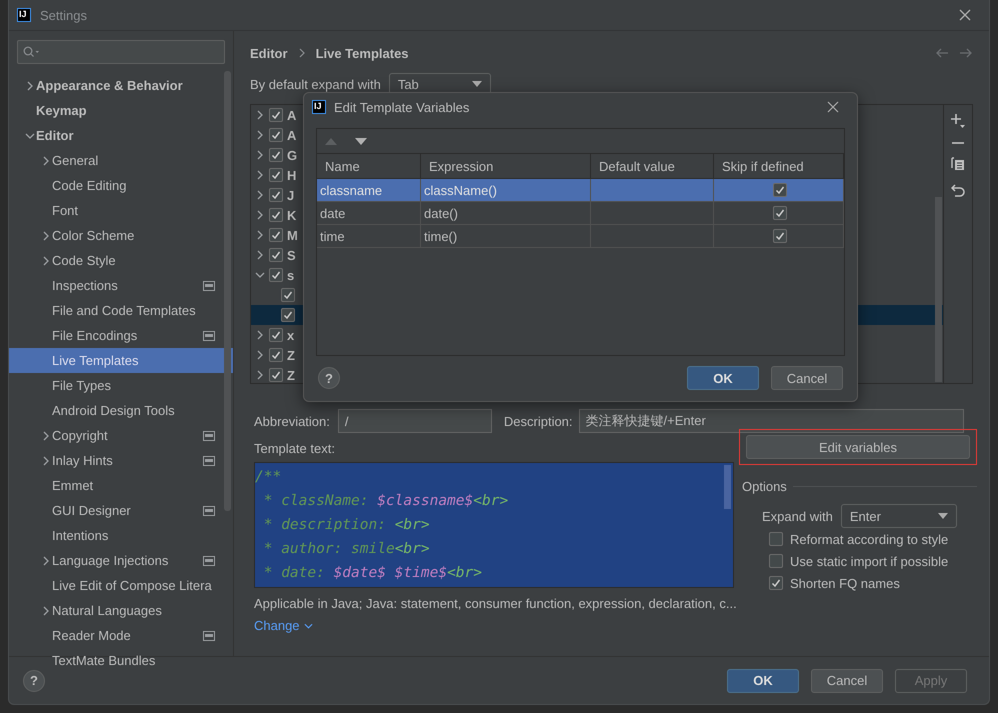 The height and width of the screenshot is (713, 998). Describe the element at coordinates (538, 421) in the screenshot. I see `field-label: Description:` at that location.